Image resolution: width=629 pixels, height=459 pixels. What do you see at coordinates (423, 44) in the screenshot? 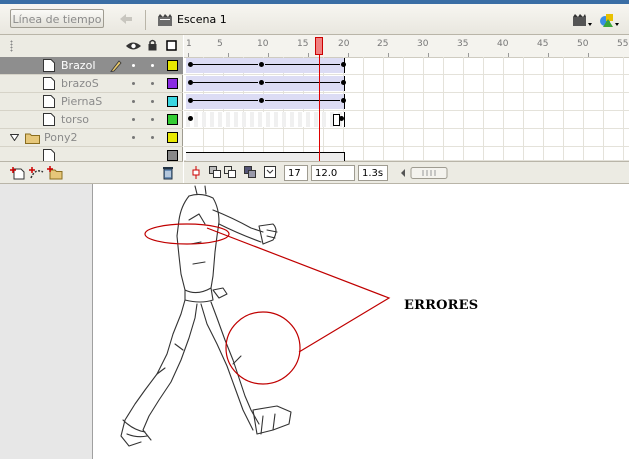
I see `ruler-number: 30` at bounding box center [423, 44].